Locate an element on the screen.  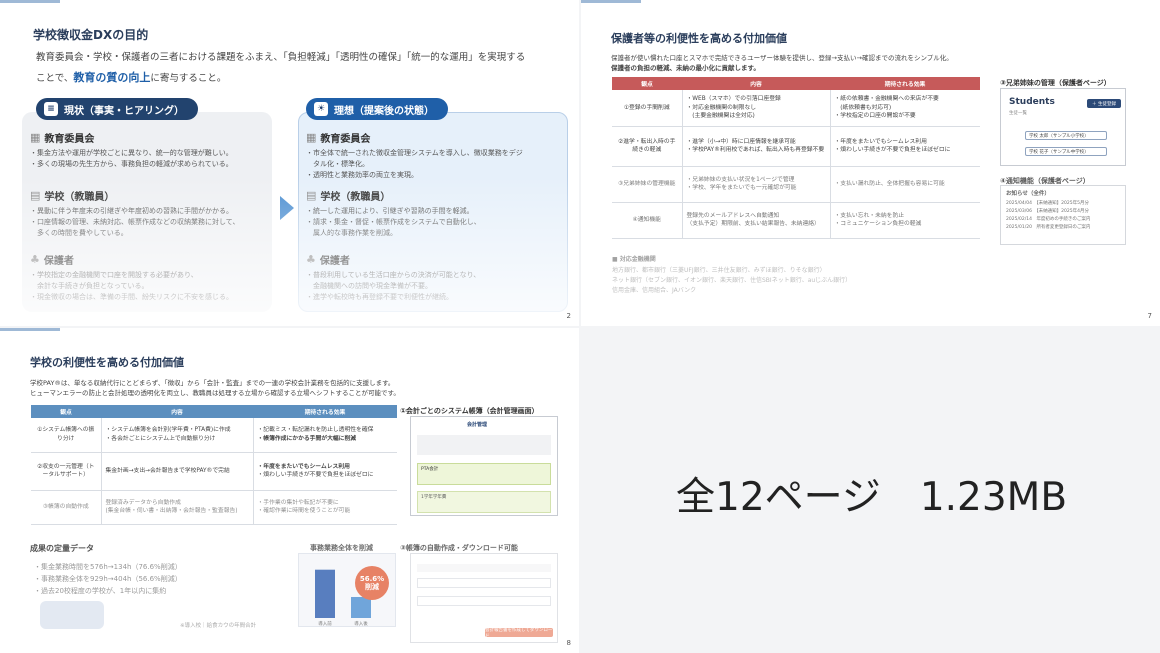
download-mock: 会計報告書を作成してダウンロード is located at coordinates (484, 598).